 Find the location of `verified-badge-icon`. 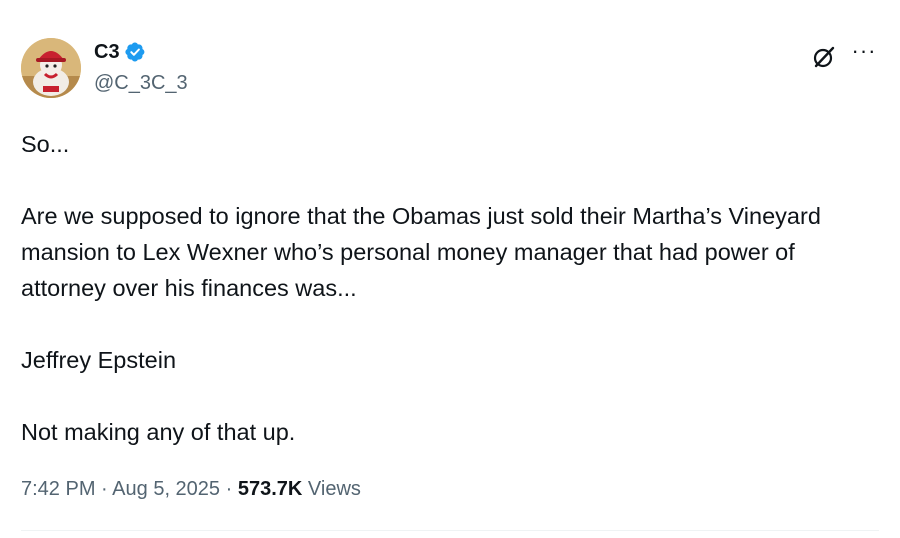

verified-badge-icon is located at coordinates (135, 52).